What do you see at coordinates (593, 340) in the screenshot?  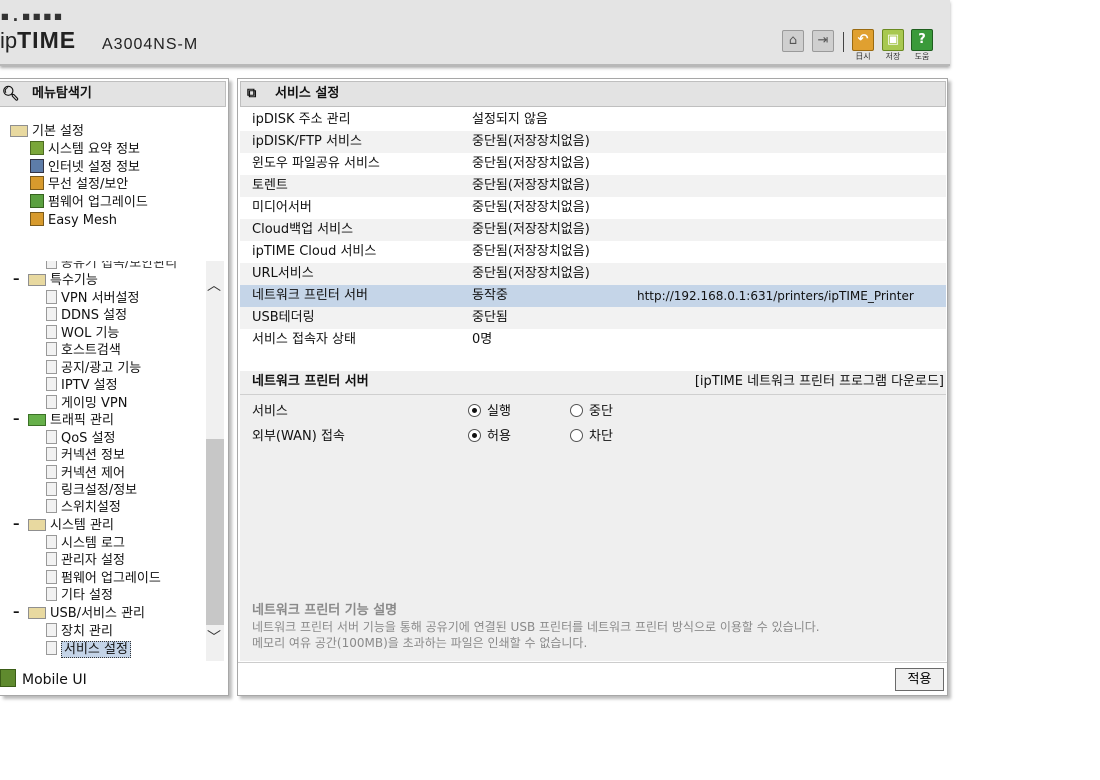 I see `table-row: 서비스 접속자 상태 0명` at bounding box center [593, 340].